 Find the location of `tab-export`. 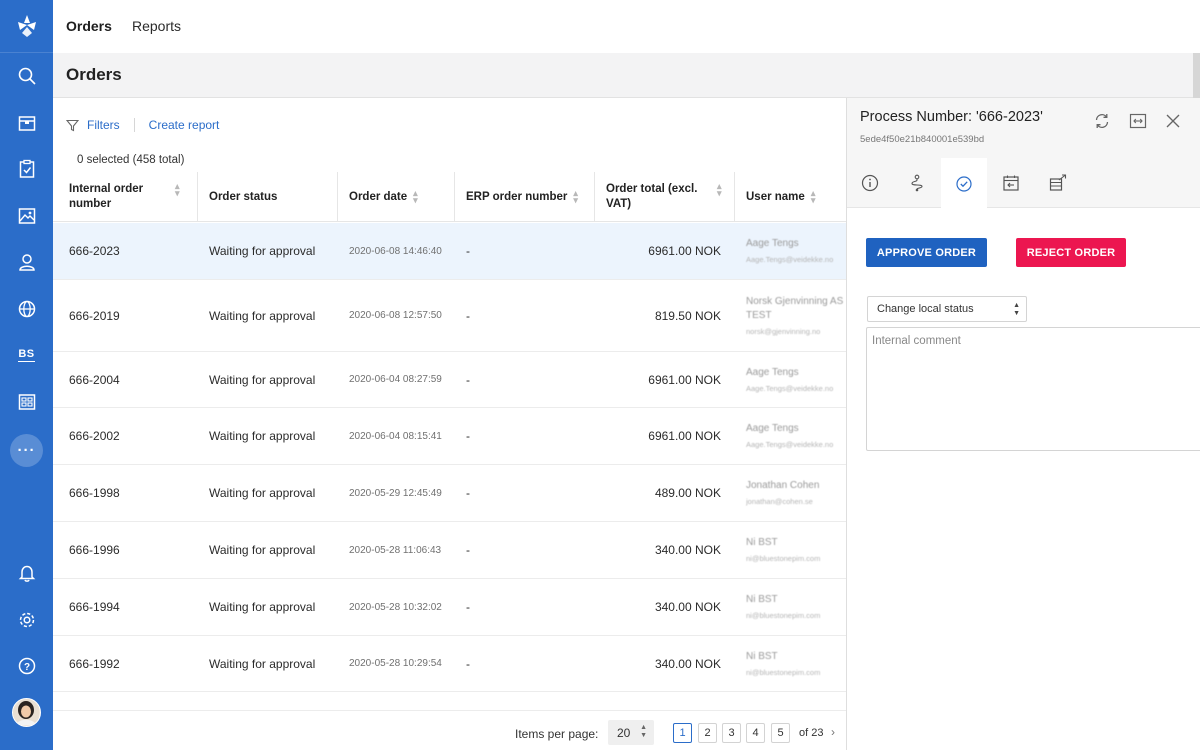

tab-export is located at coordinates (1058, 183).